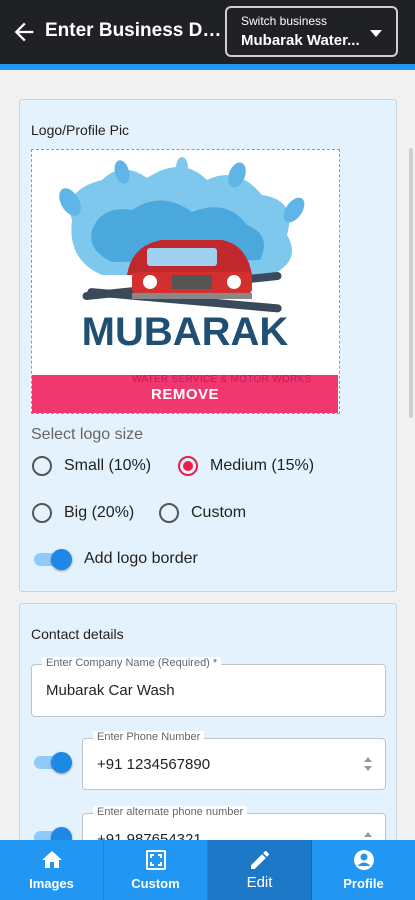  I want to click on pencil-icon, so click(259, 859).